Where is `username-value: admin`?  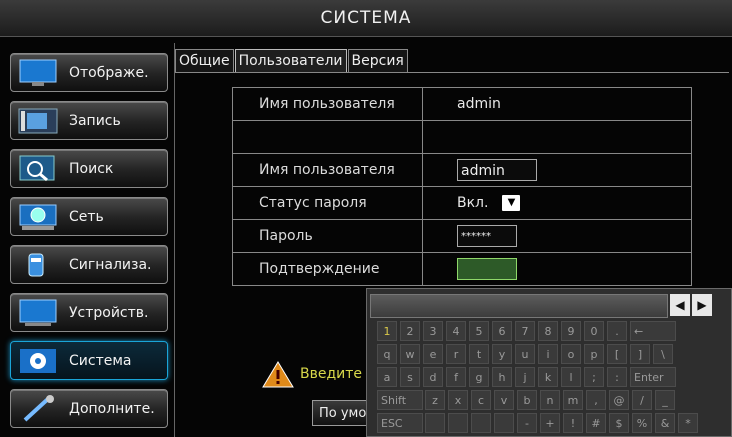 username-value: admin is located at coordinates (557, 104).